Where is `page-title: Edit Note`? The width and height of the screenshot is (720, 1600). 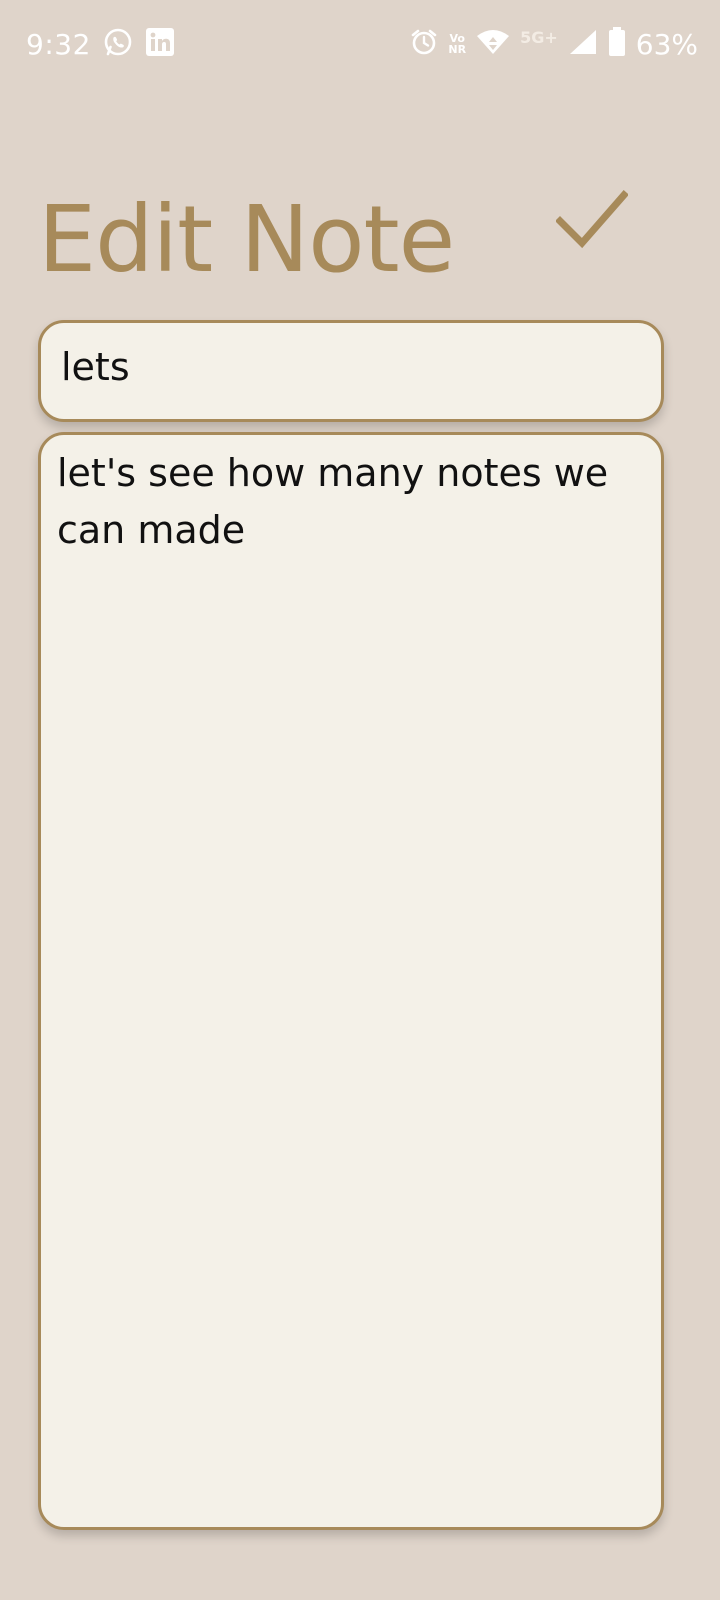
page-title: Edit Note is located at coordinates (246, 239).